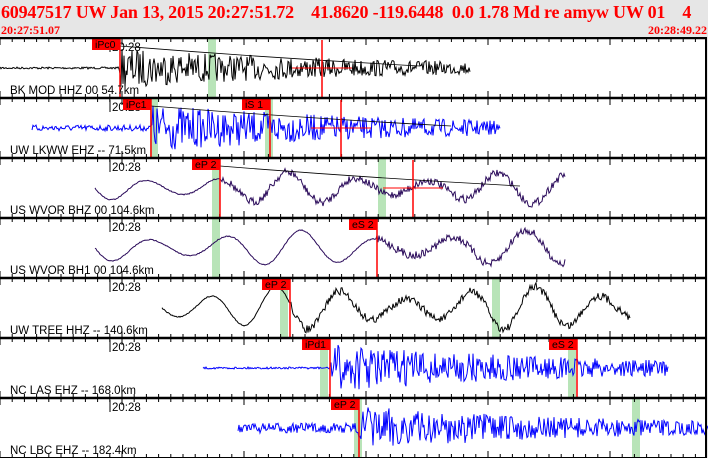  I want to click on channel-panel: 20:28 eP 2 NC LBC EHZ -- 182.4km, so click(354, 427).